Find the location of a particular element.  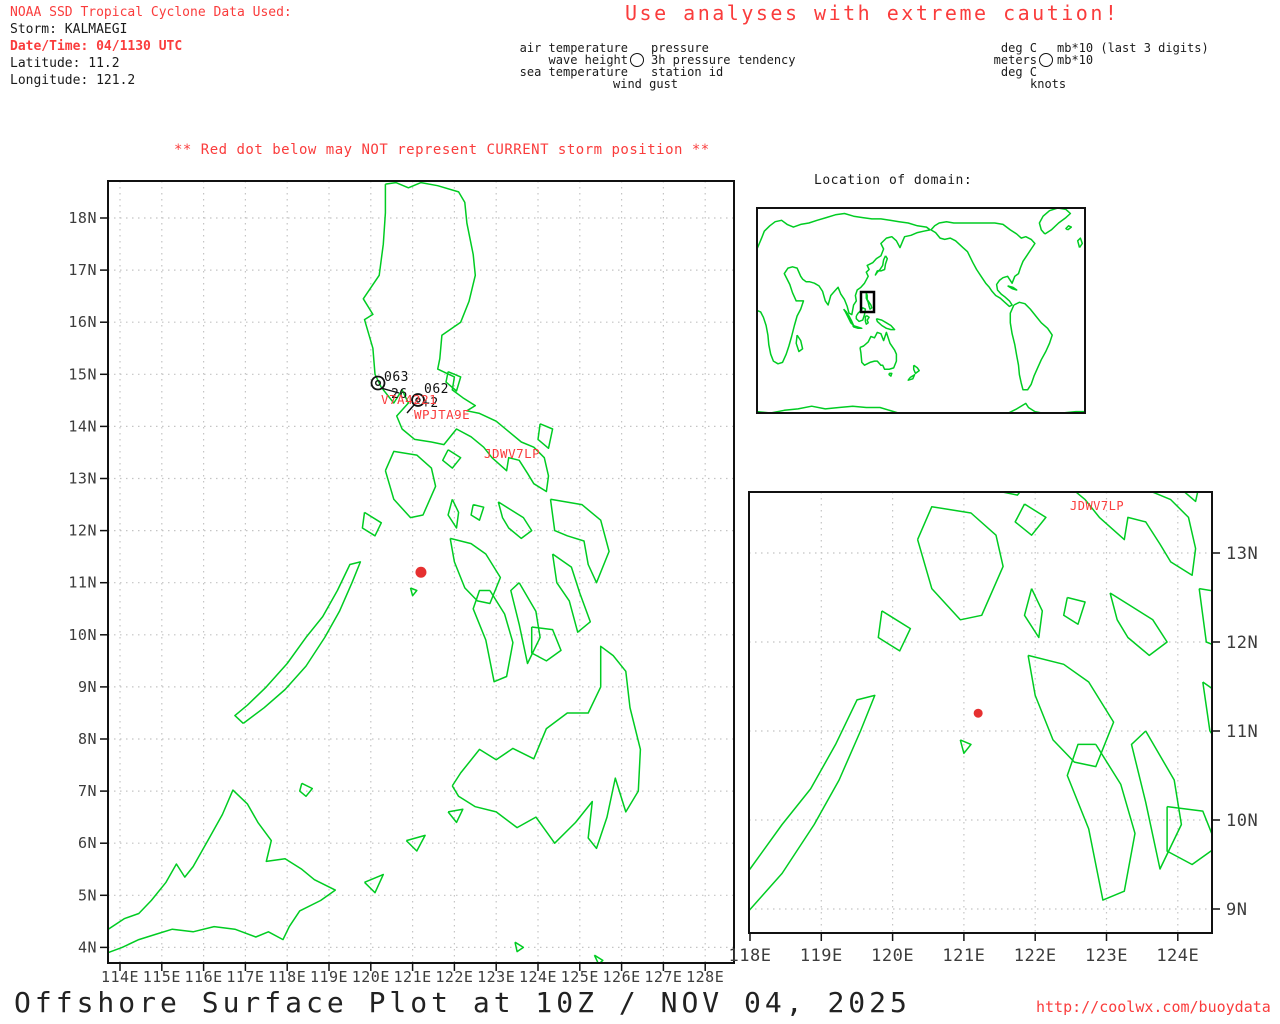

detail-map-x-tick-label: 120E is located at coordinates (892, 956).